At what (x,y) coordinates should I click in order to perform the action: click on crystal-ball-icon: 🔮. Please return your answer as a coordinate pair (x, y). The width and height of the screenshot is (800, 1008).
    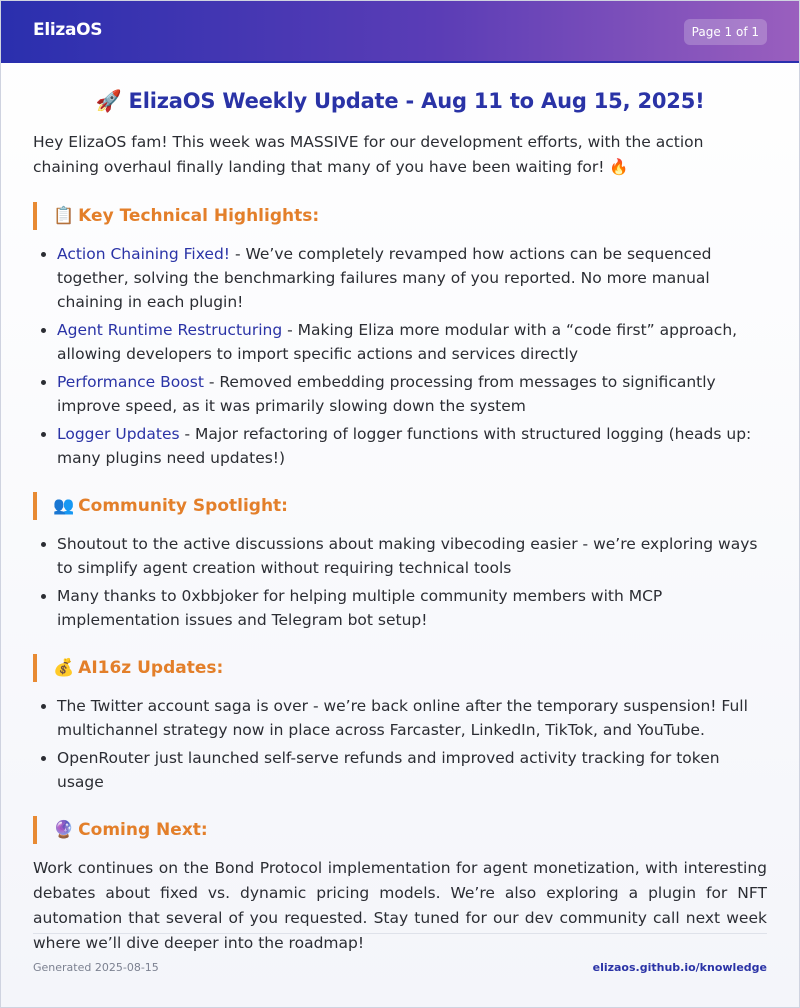
    Looking at the image, I should click on (64, 830).